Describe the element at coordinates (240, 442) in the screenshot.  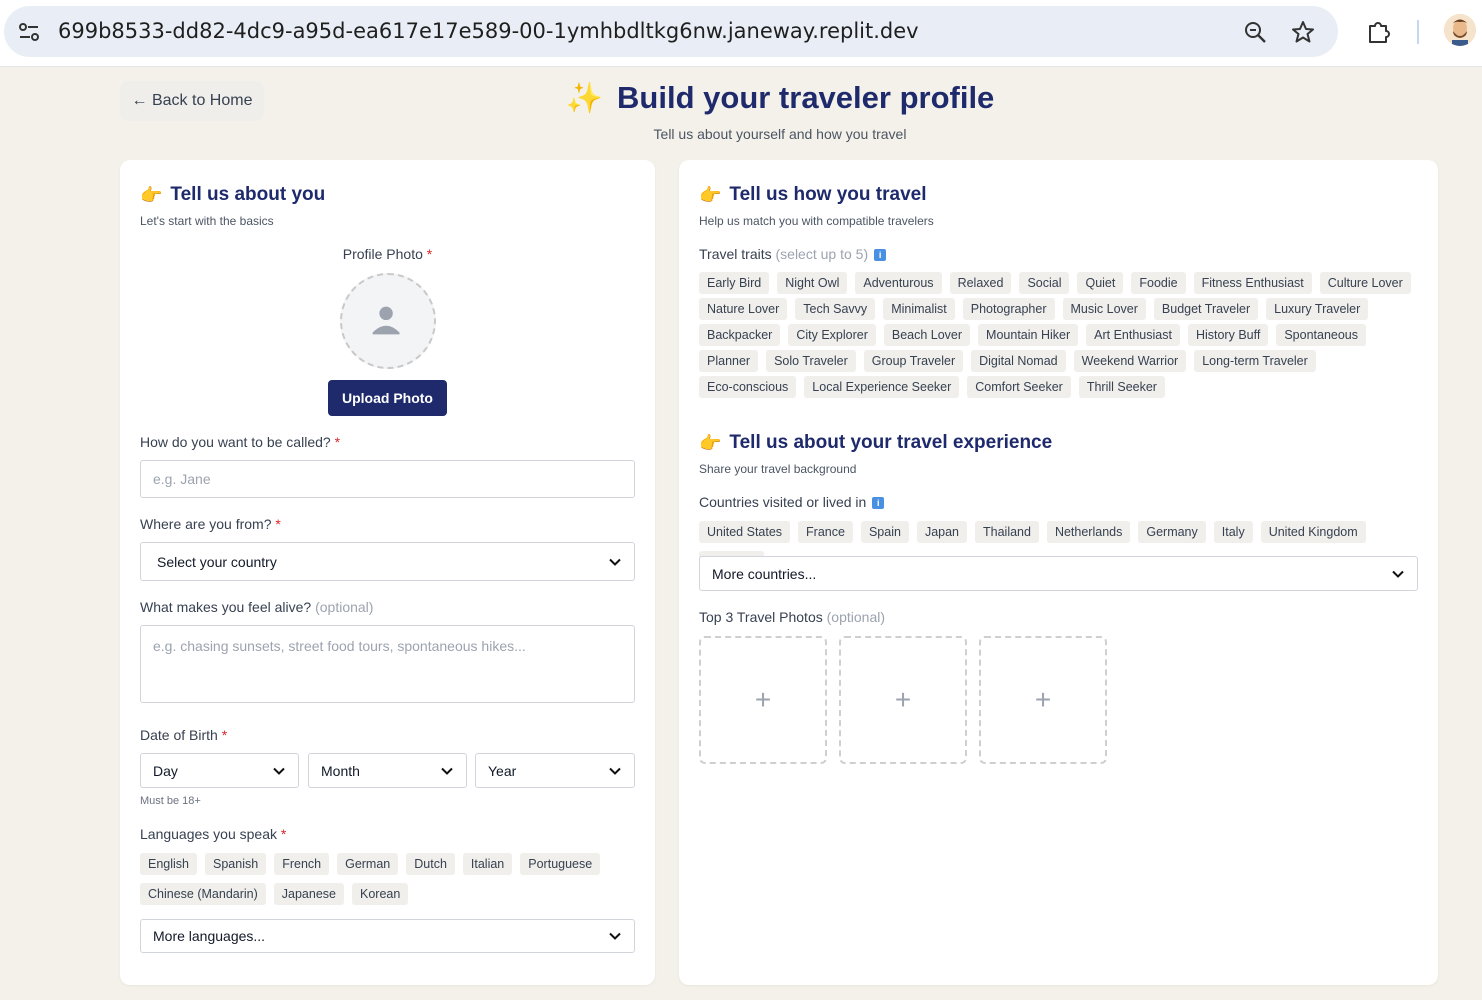
I see `name-label: How do you want to be called? *` at that location.